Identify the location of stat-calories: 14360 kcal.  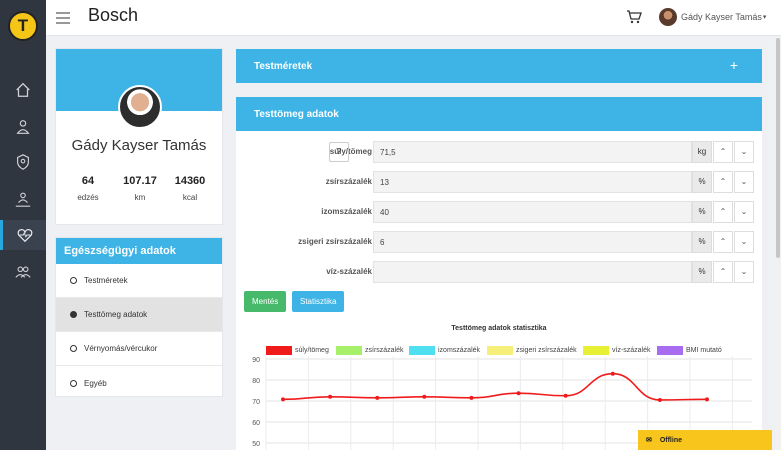
(190, 188).